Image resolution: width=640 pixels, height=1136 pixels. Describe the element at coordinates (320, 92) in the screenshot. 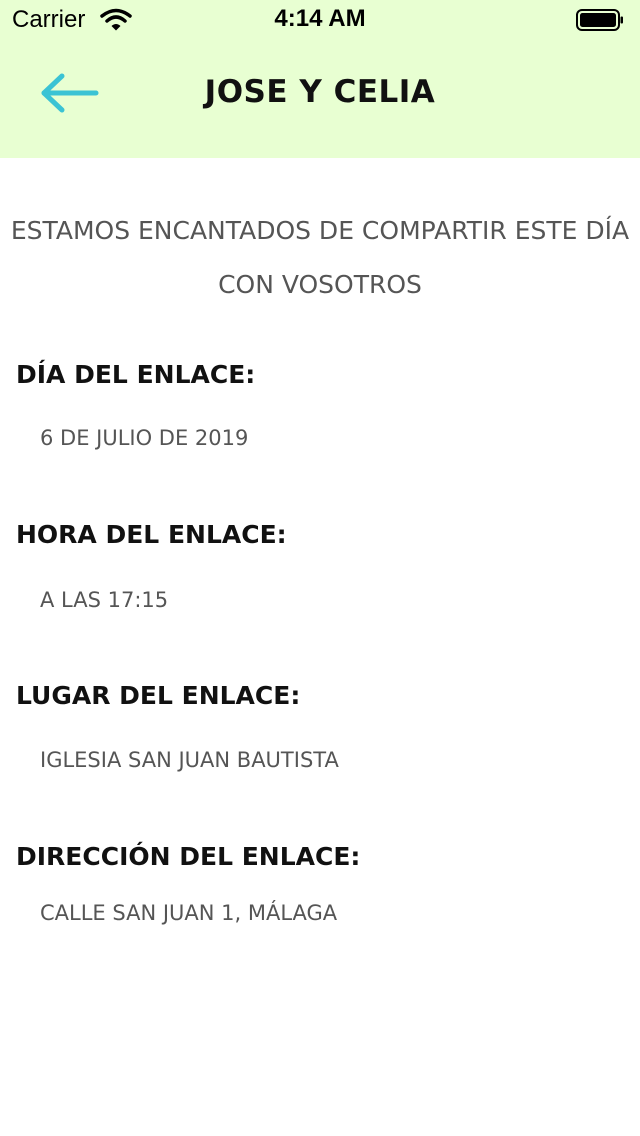

I see `page-title: JOSE Y CELIA` at that location.